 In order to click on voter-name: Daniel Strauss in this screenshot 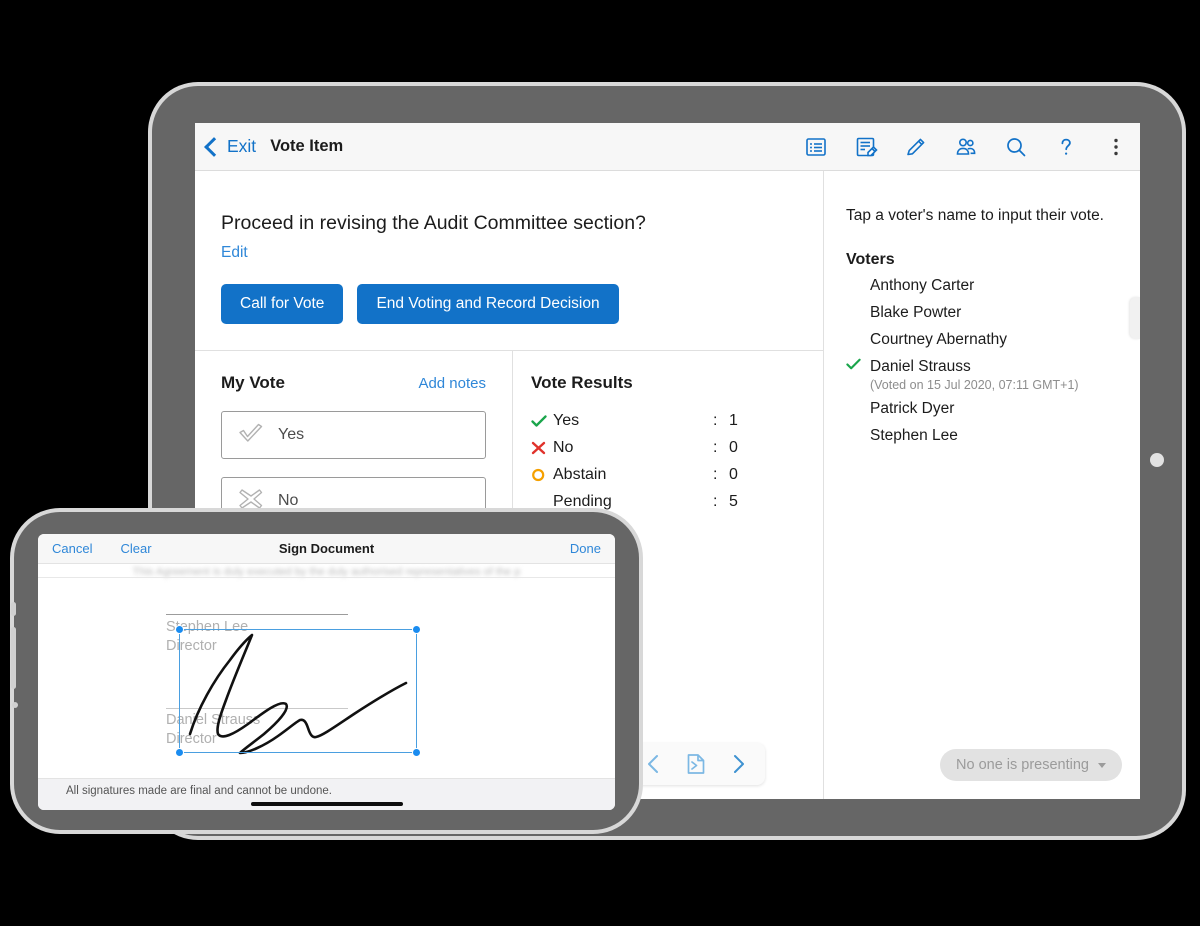, I will do `click(920, 366)`.